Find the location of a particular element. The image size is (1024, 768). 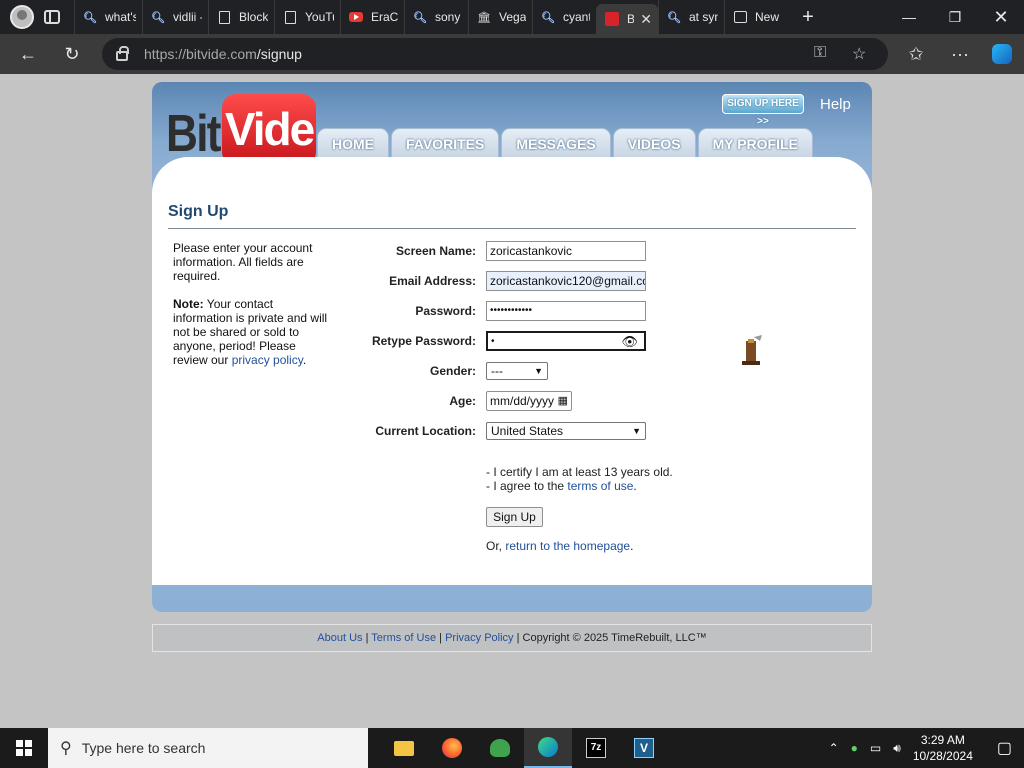

location-select: United States ▼ is located at coordinates (566, 431).